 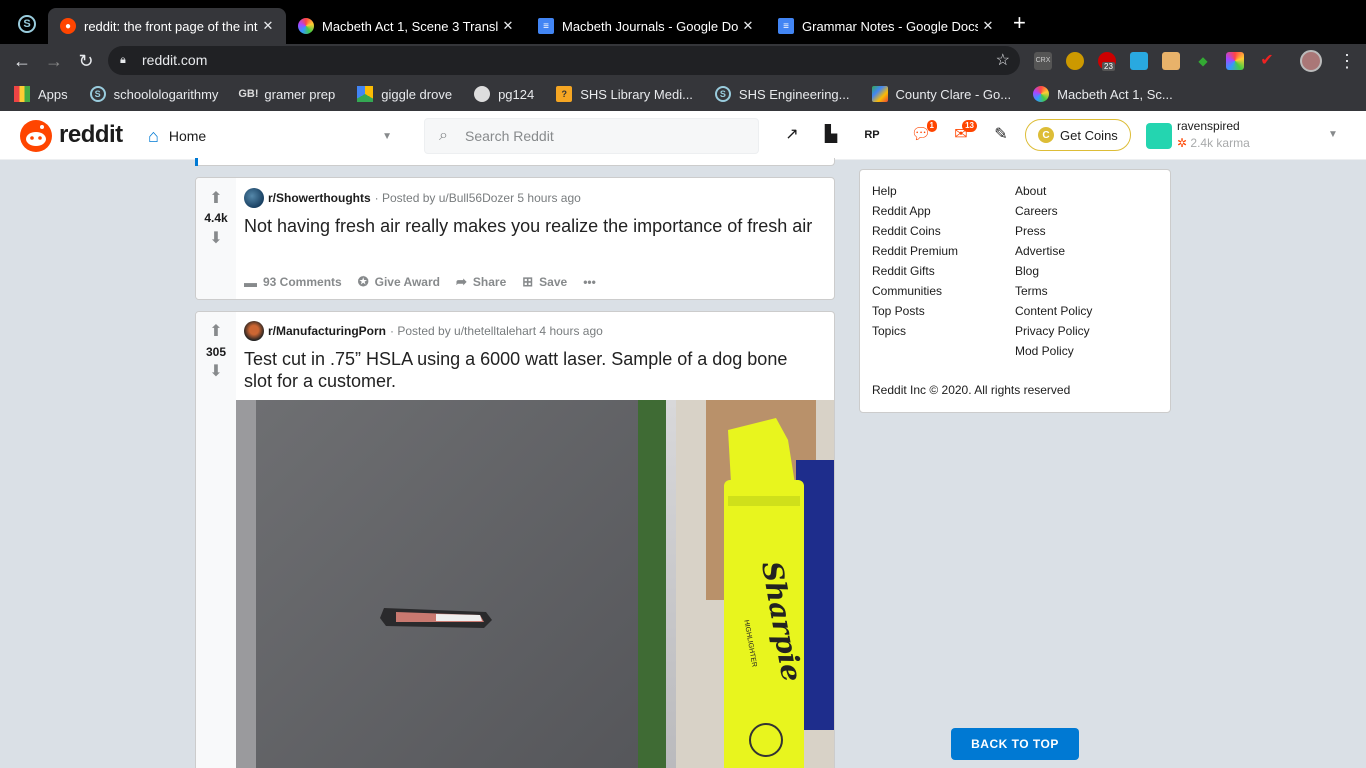 What do you see at coordinates (1246, 136) in the screenshot?
I see `user-dropdown: ravenspired ✲ 2.4k karma ▼` at bounding box center [1246, 136].